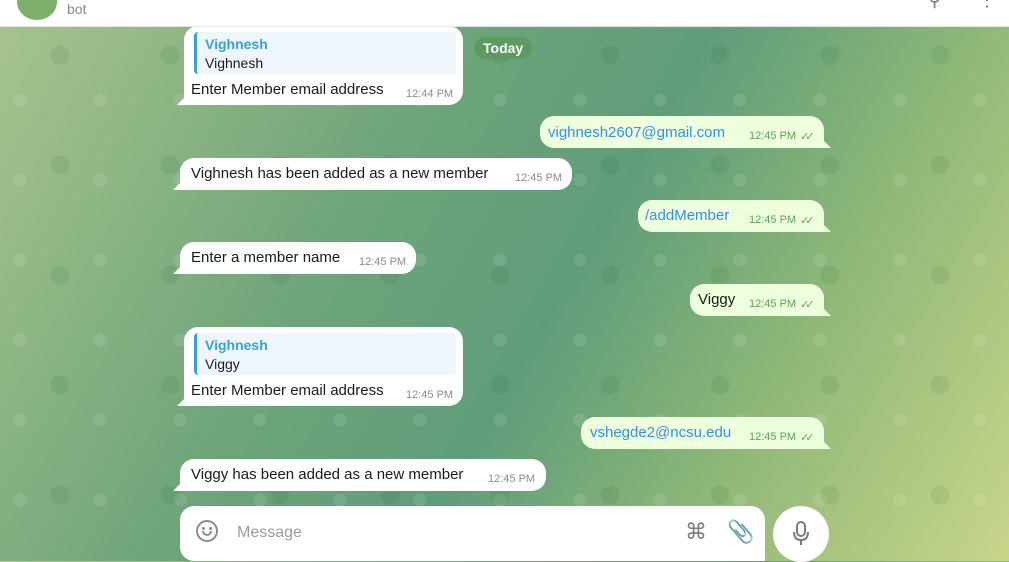 The image size is (1009, 562). Describe the element at coordinates (934, 5) in the screenshot. I see `search-icon: ⚲` at that location.